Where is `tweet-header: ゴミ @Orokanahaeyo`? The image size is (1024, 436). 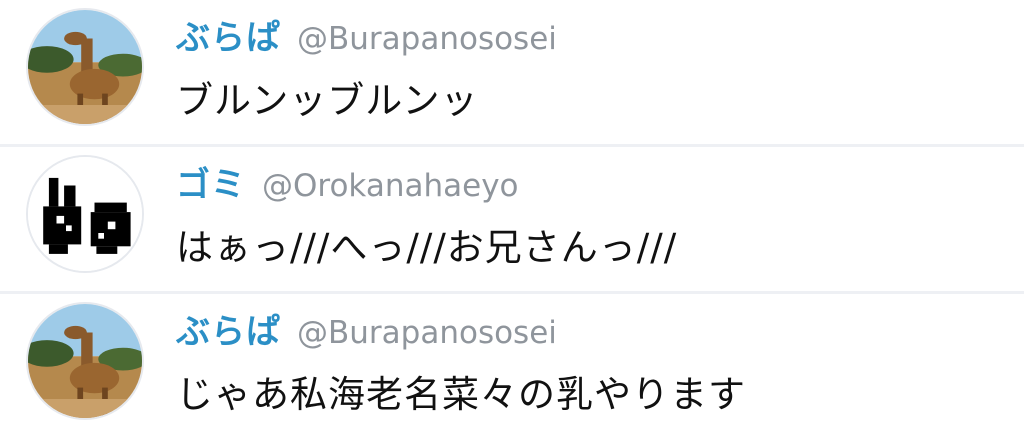 tweet-header: ゴミ @Orokanahaeyo is located at coordinates (347, 185).